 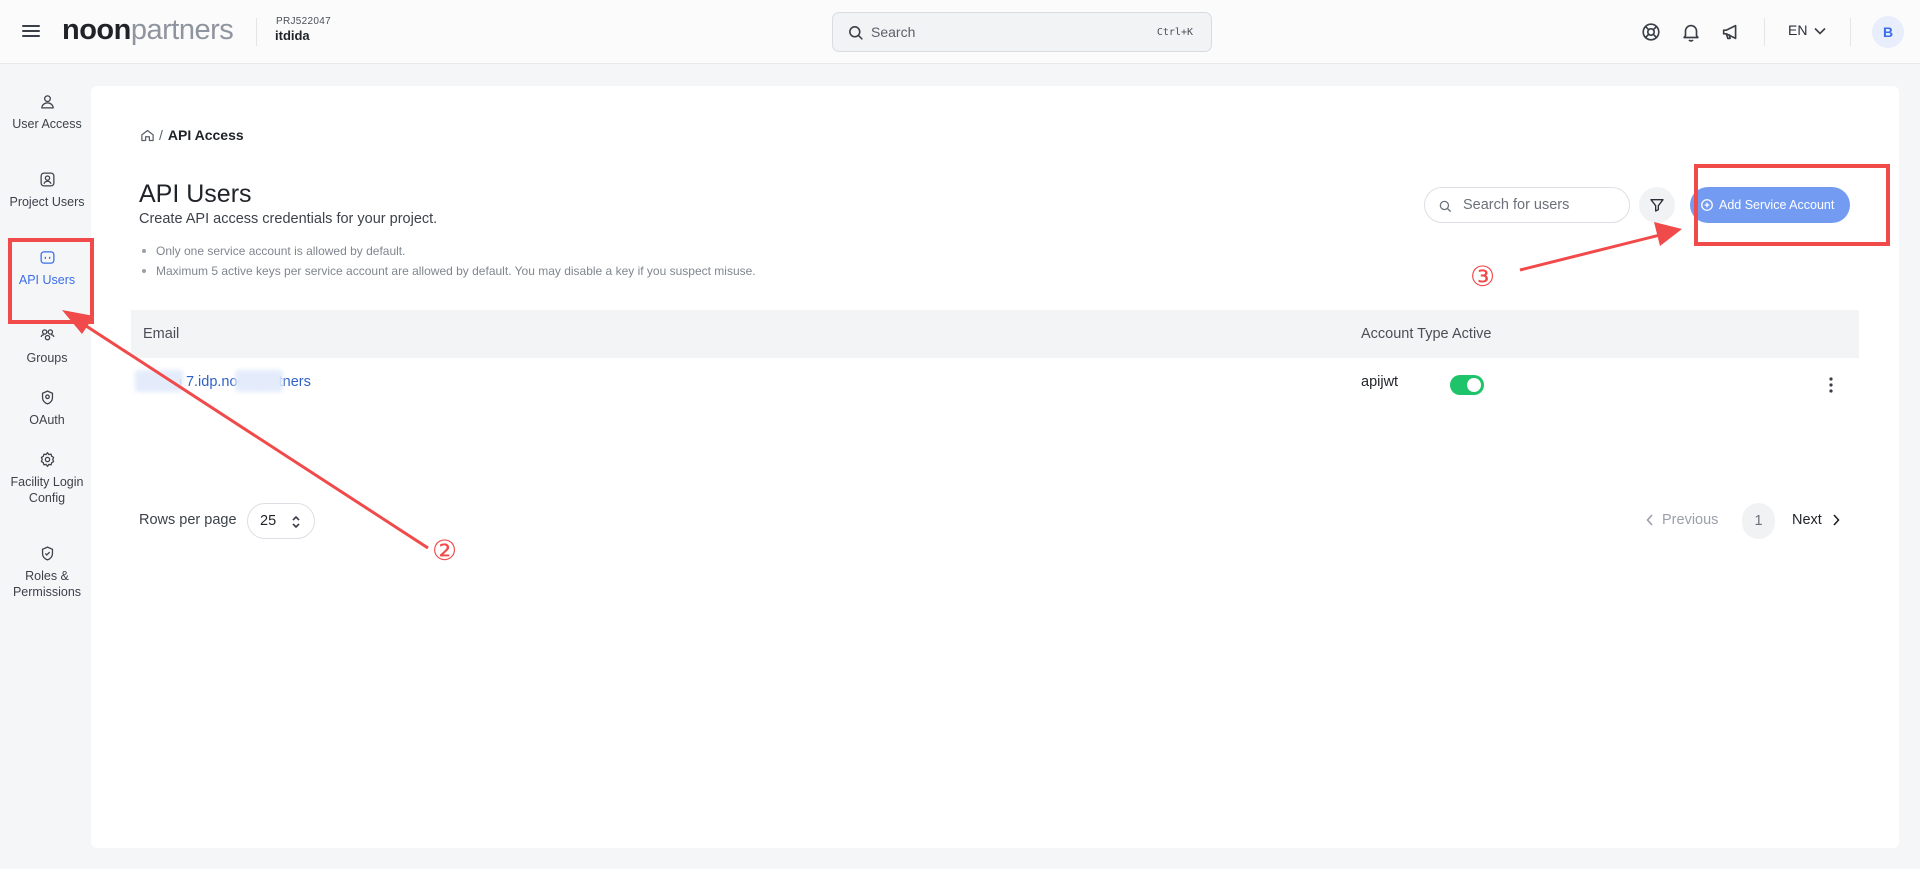 What do you see at coordinates (292, 35) in the screenshot?
I see `project-name: itdida` at bounding box center [292, 35].